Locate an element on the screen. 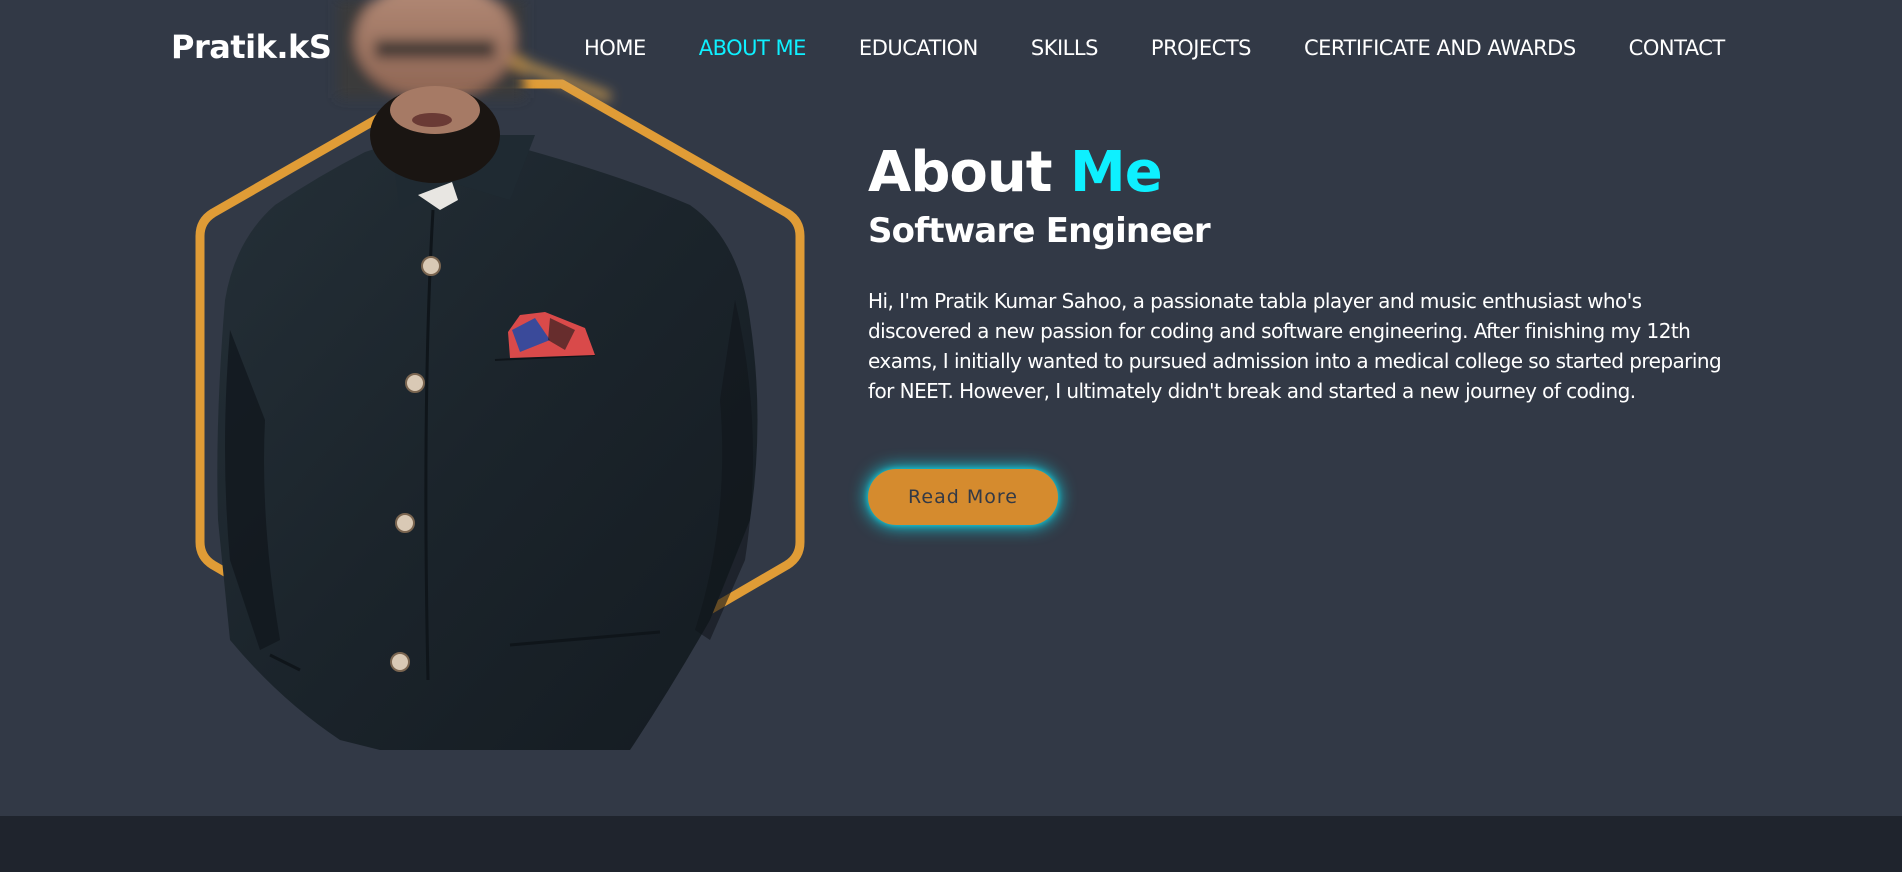  nav-education: EDUCATION is located at coordinates (918, 48).